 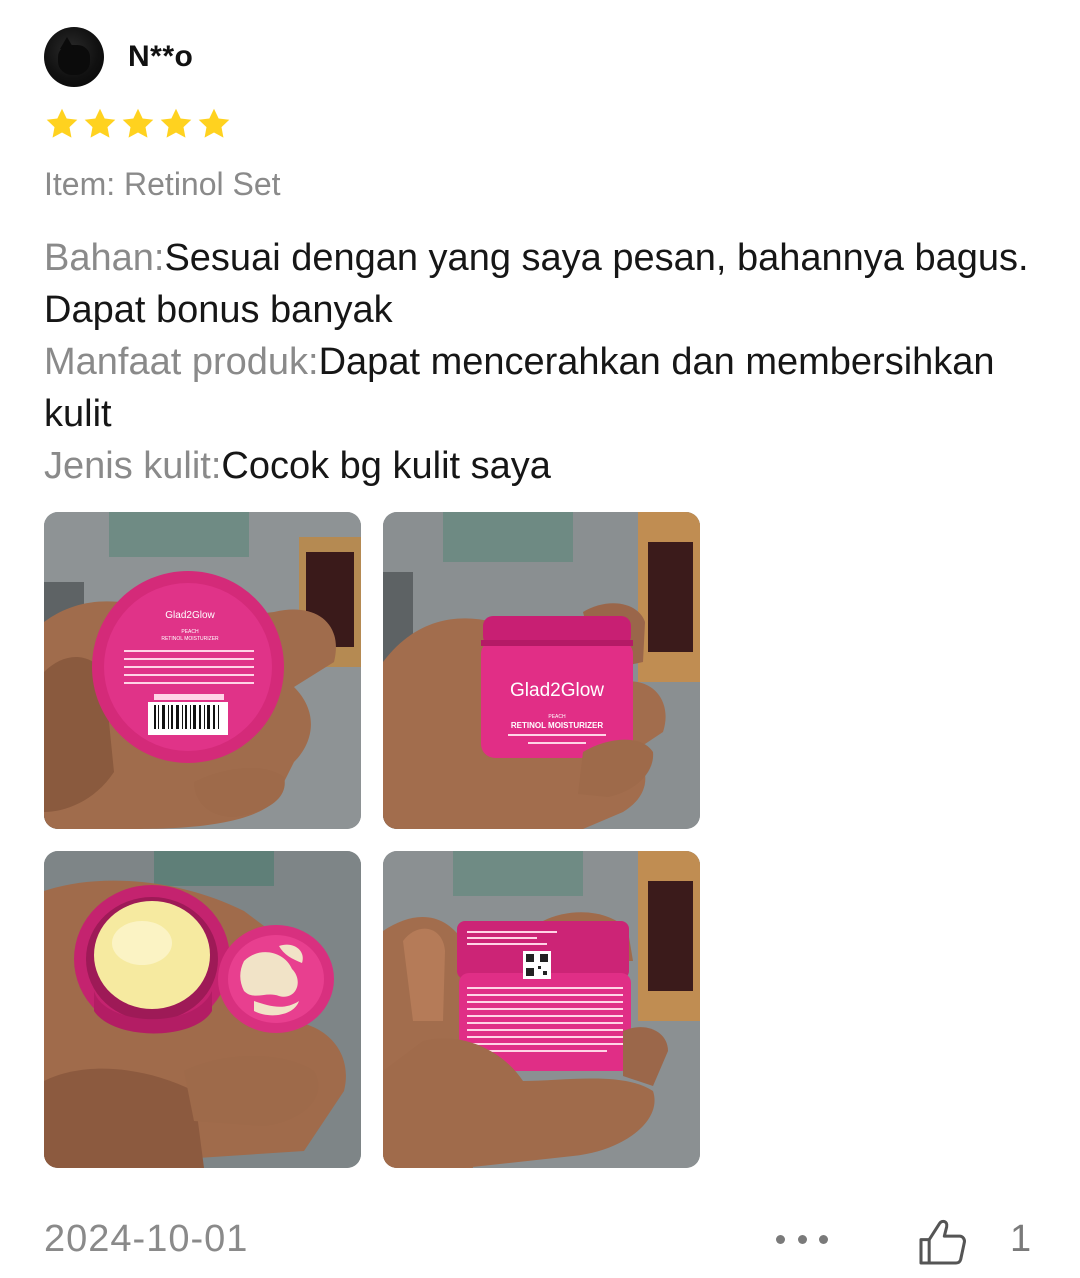 I want to click on more-icon, so click(x=802, y=1239).